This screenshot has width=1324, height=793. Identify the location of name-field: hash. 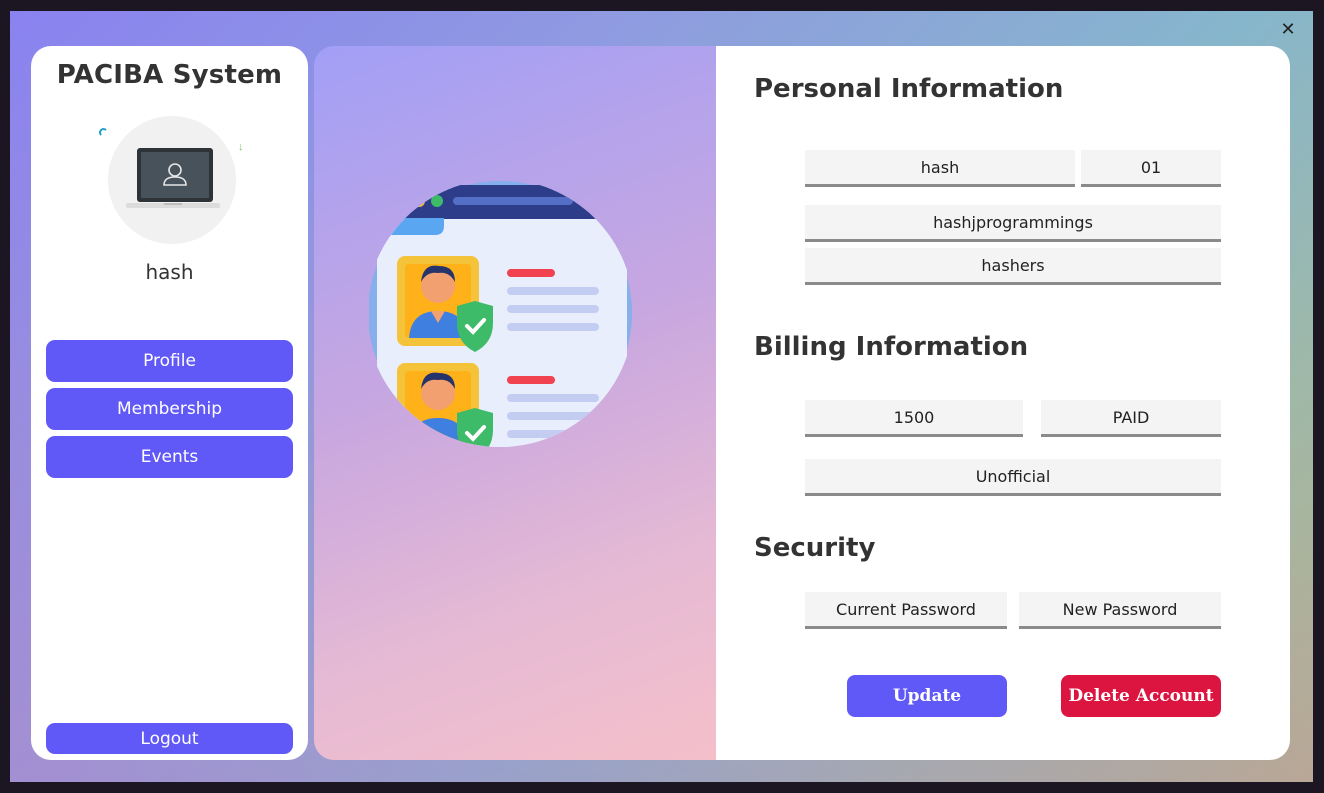
(940, 168).